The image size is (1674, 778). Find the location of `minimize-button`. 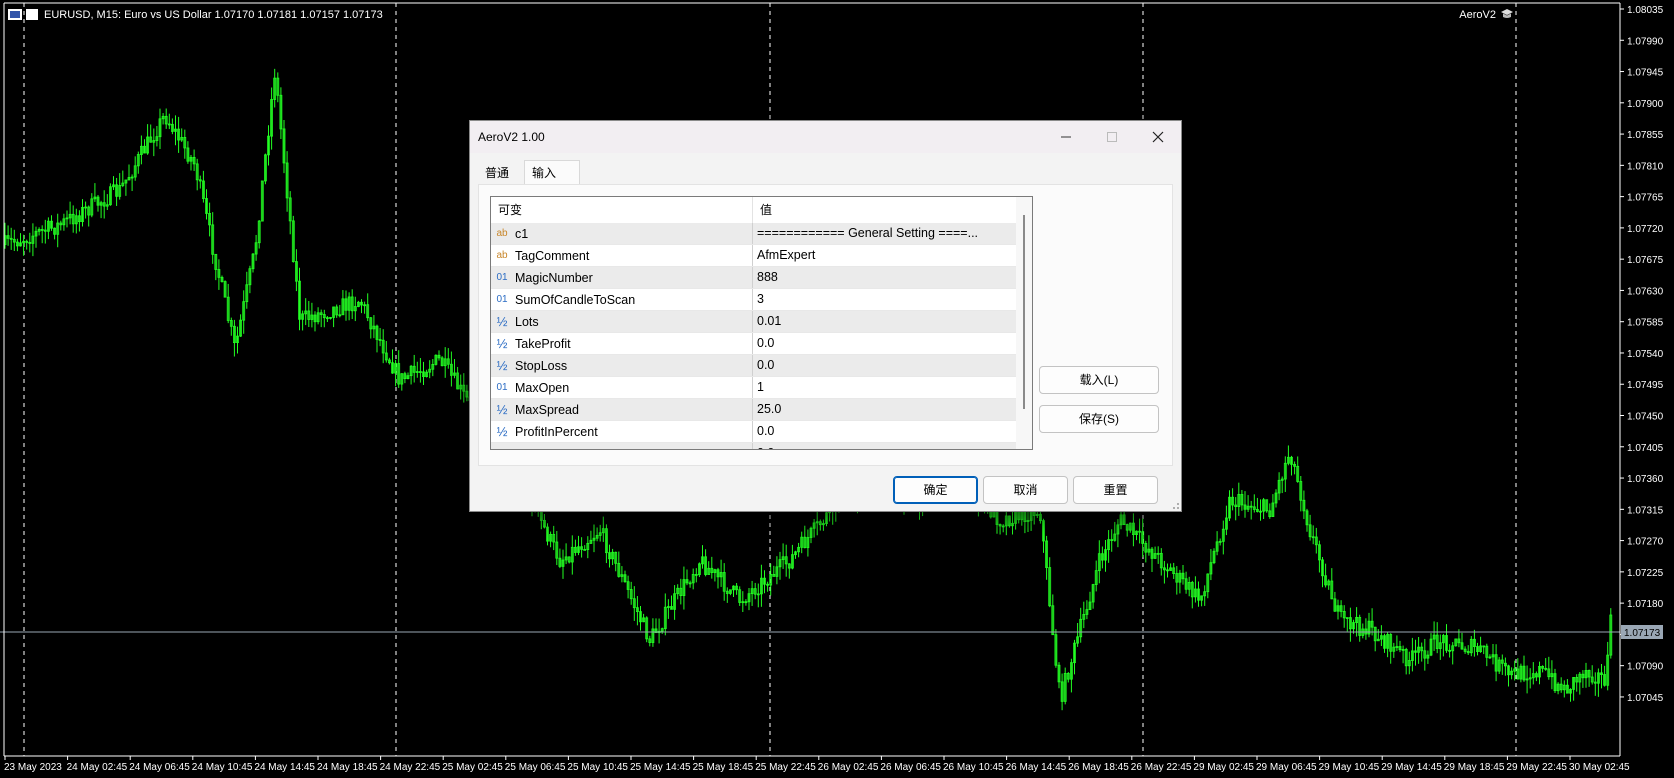

minimize-button is located at coordinates (1066, 137).